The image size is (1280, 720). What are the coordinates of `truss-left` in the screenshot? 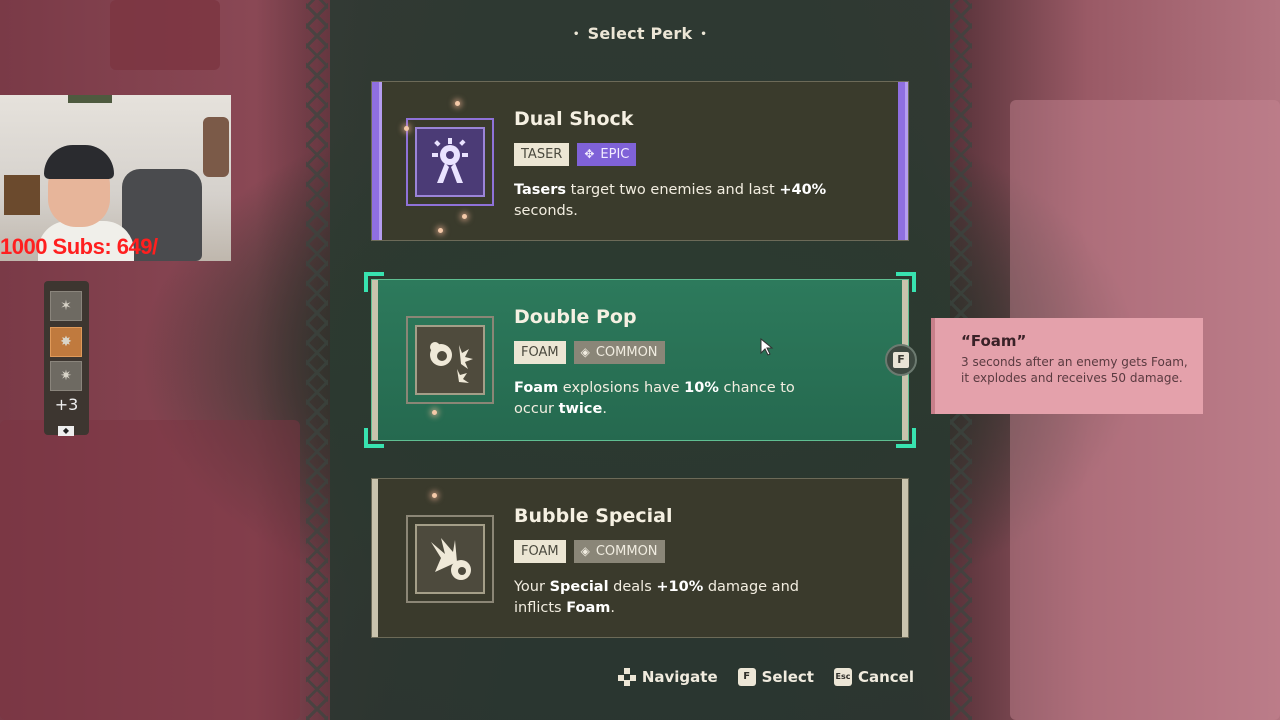 It's located at (317, 360).